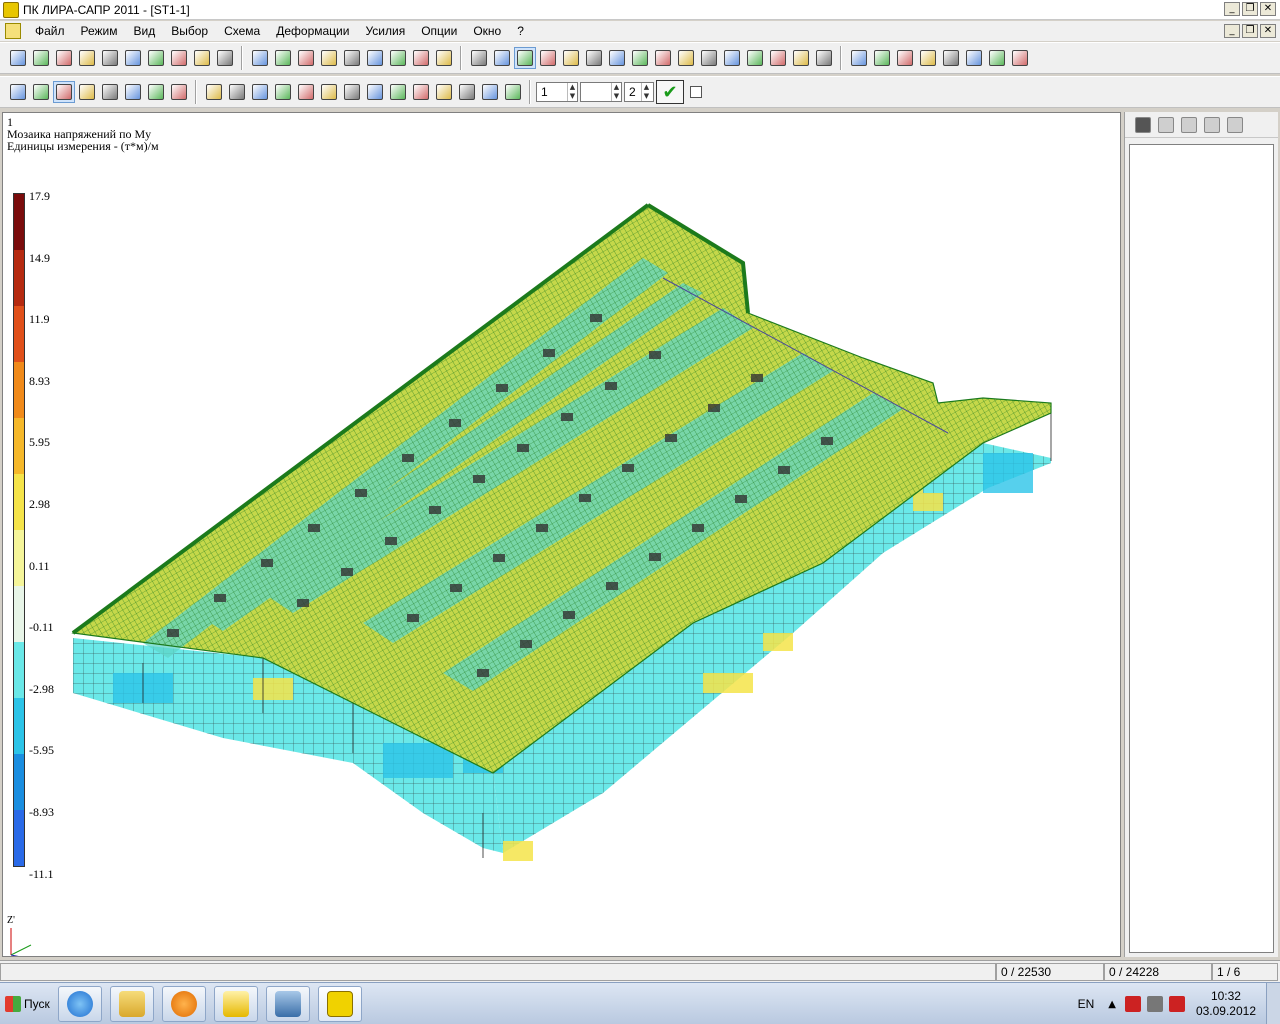 This screenshot has height=1024, width=1280. Describe the element at coordinates (859, 58) in the screenshot. I see `axis-x-icon` at that location.